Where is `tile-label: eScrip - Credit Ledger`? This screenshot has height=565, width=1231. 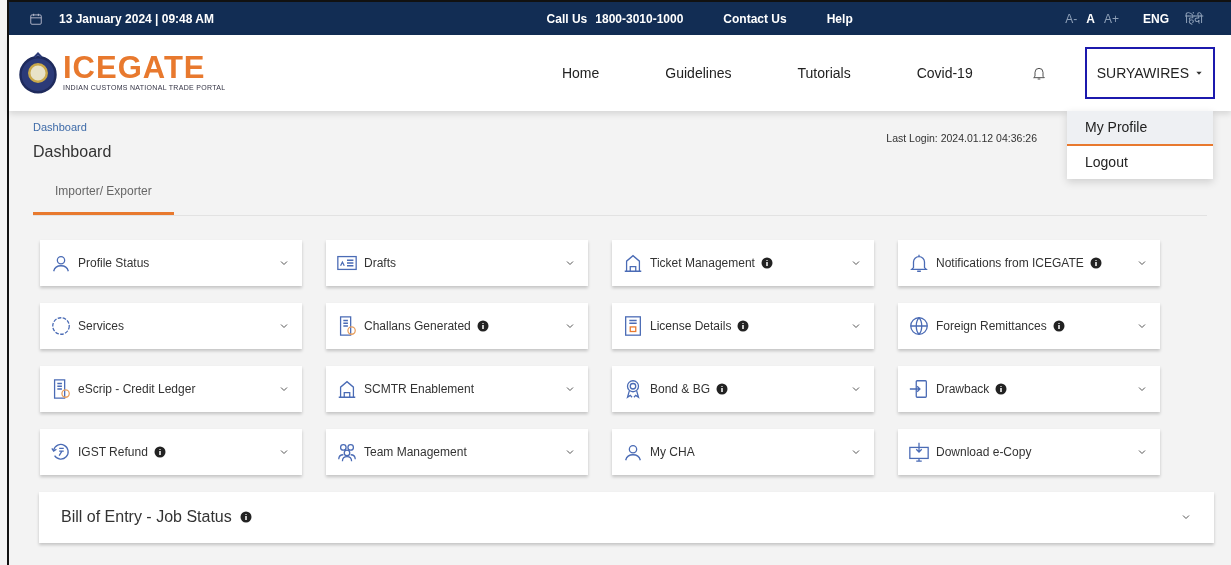
tile-label: eScrip - Credit Ledger is located at coordinates (137, 389).